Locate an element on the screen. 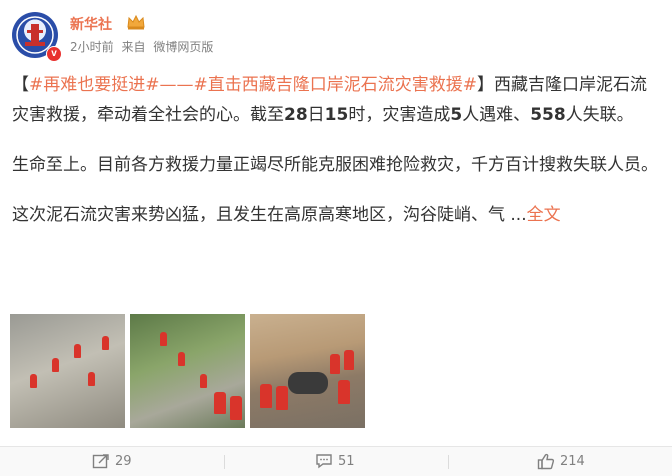  action-bar: 29 51 214 is located at coordinates (336, 461).